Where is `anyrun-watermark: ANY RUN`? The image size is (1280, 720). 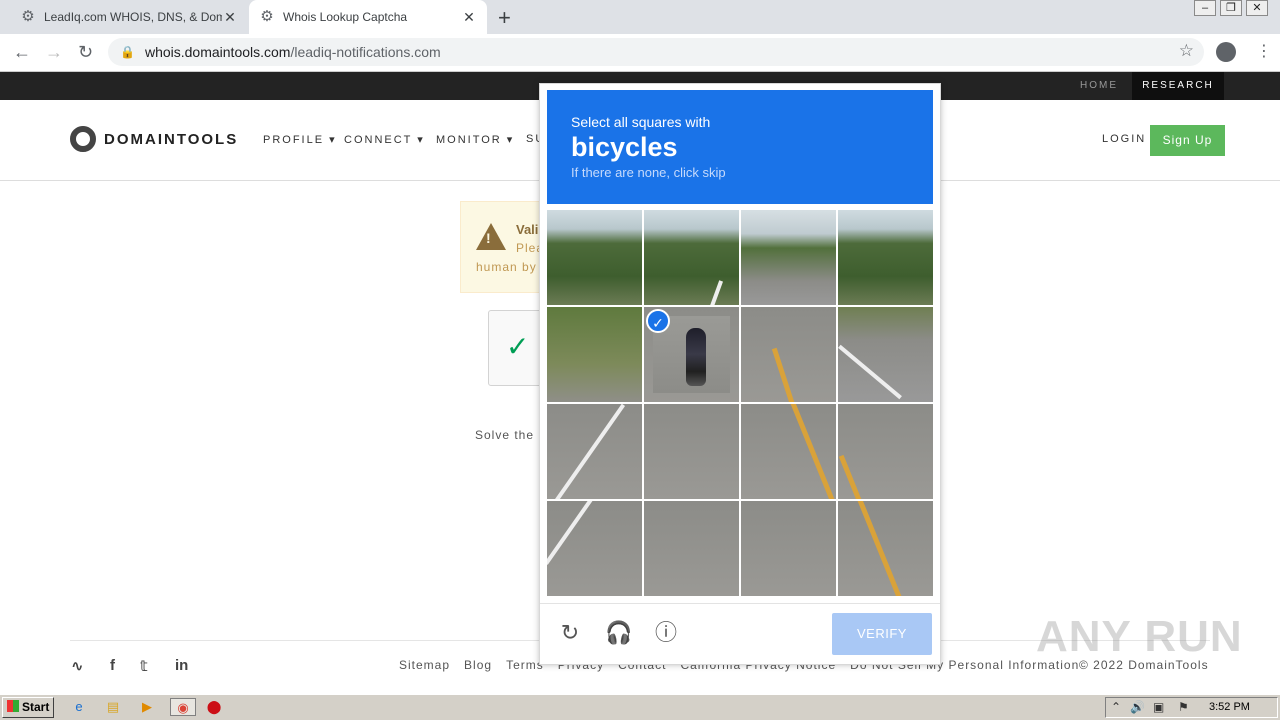 anyrun-watermark: ANY RUN is located at coordinates (1139, 636).